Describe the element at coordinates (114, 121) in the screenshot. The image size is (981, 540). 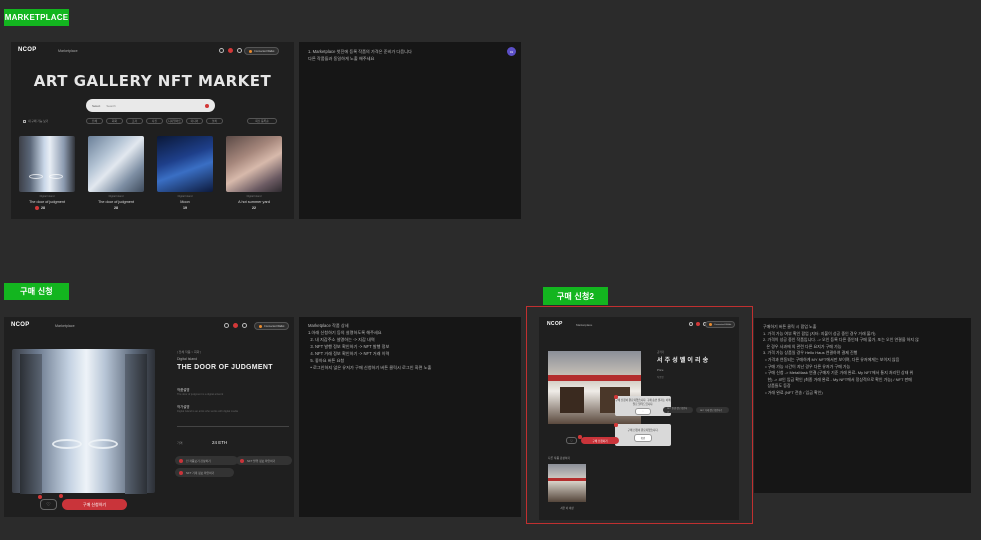
I see `category-pill: 회화` at that location.